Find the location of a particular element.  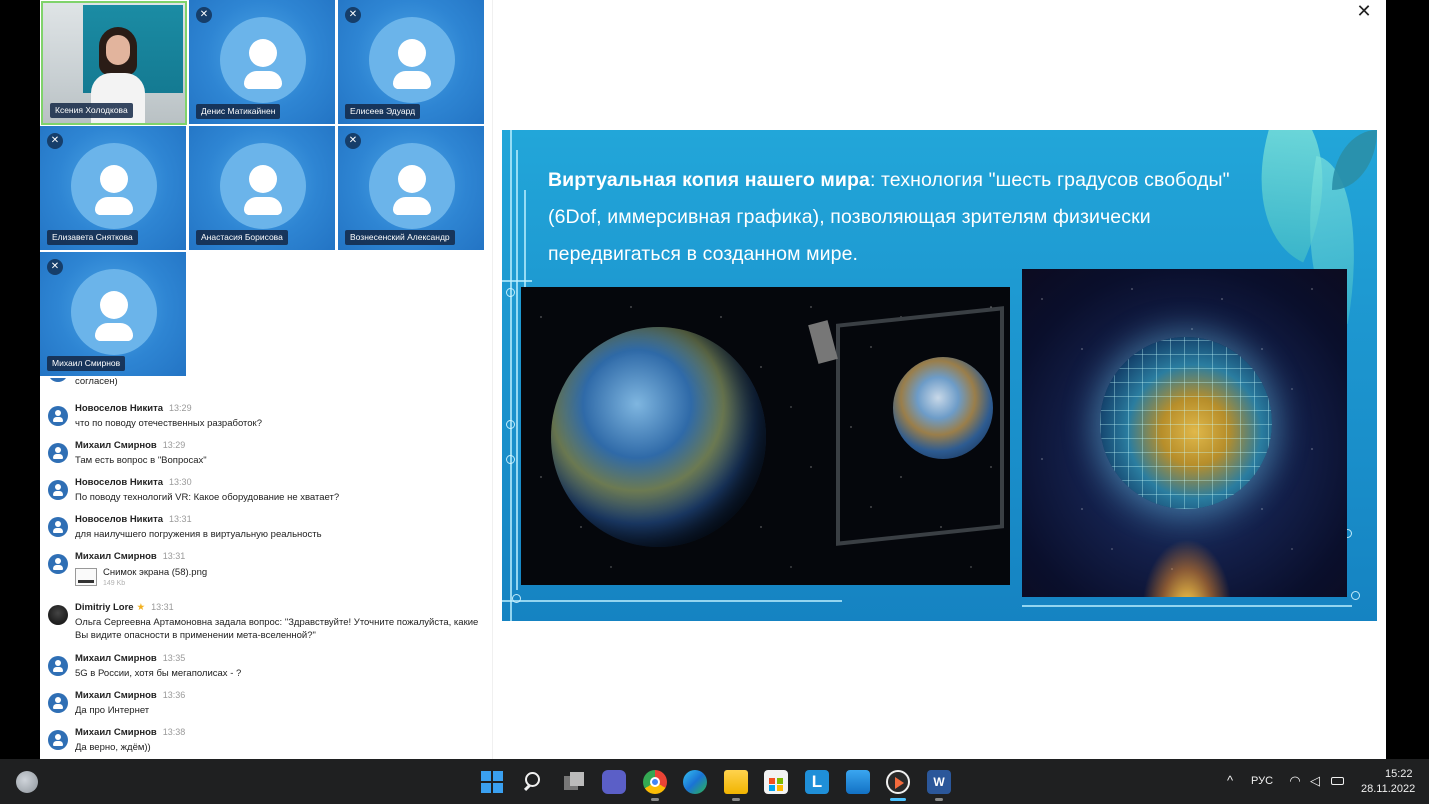

battery-icon is located at coordinates (1338, 781).